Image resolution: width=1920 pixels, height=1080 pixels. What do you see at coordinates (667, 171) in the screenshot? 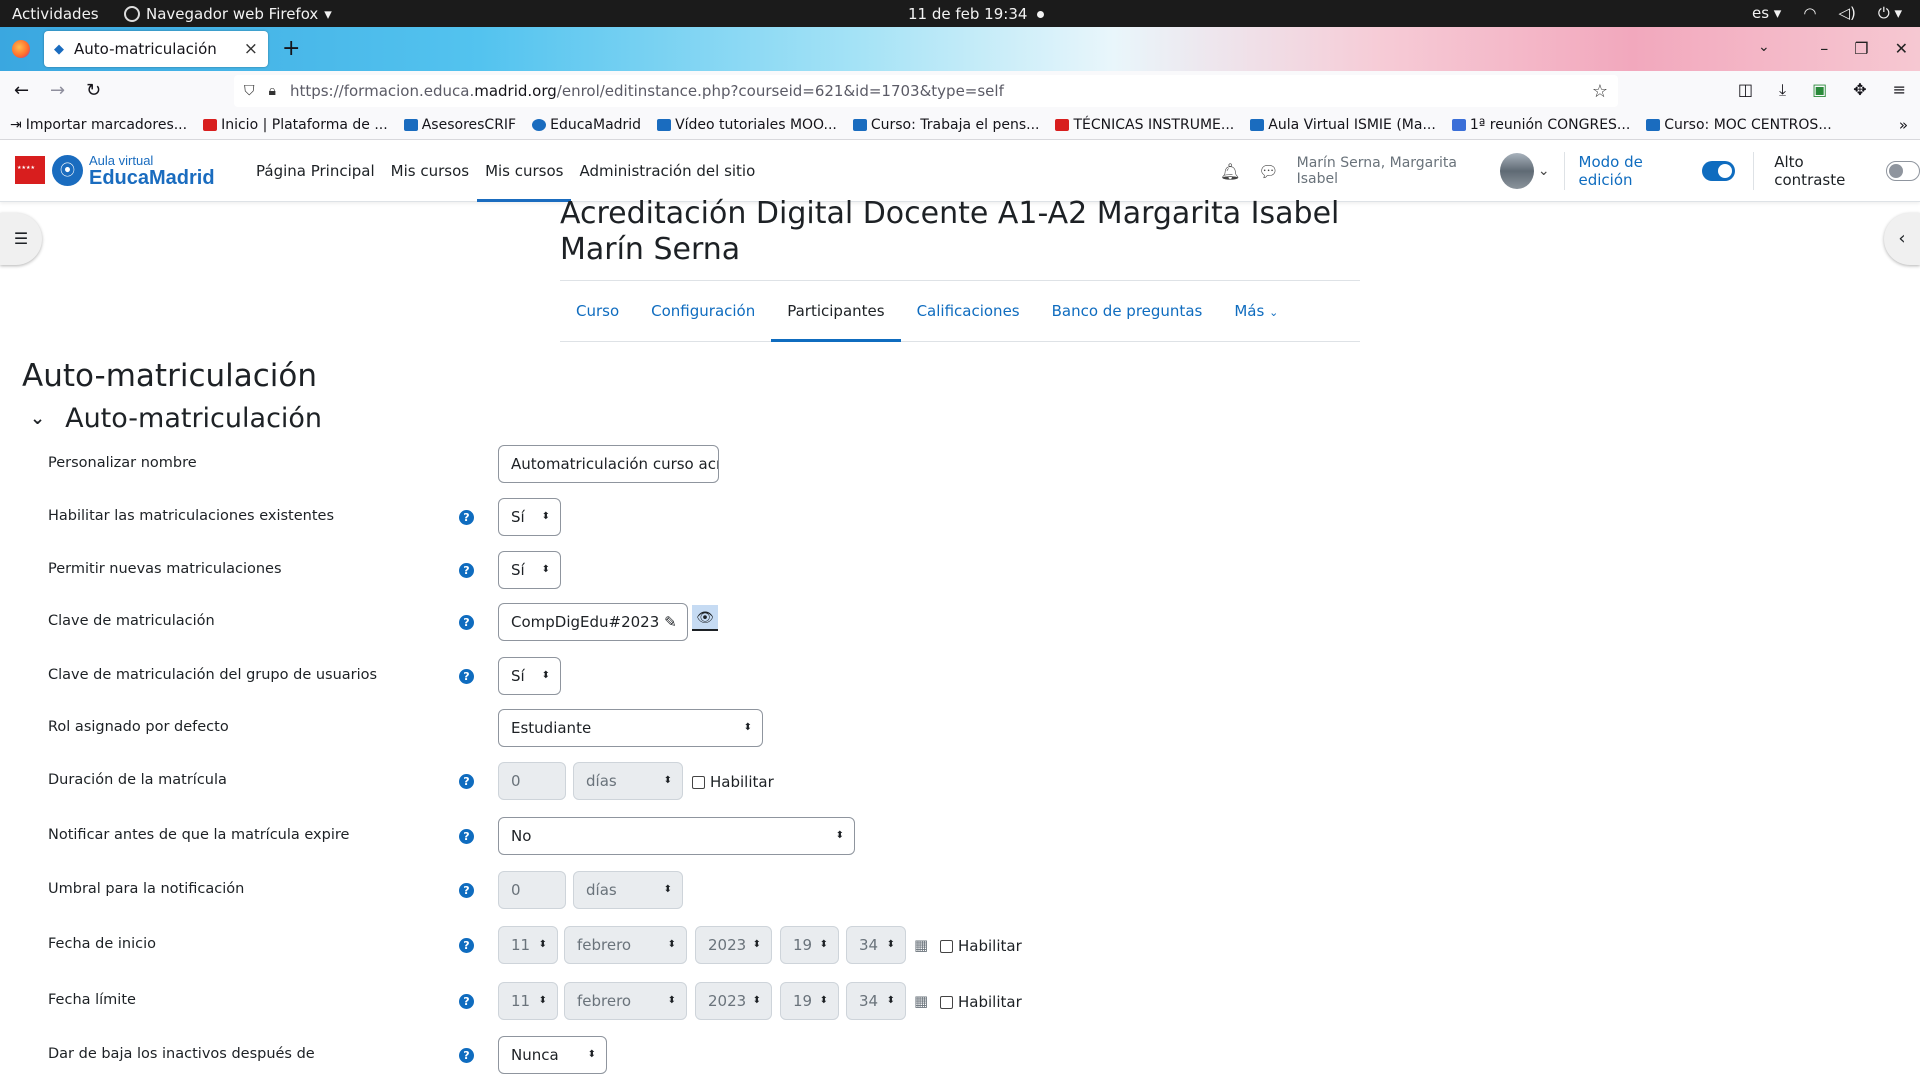
I see `nav-site-admin: Administración del sitio` at bounding box center [667, 171].